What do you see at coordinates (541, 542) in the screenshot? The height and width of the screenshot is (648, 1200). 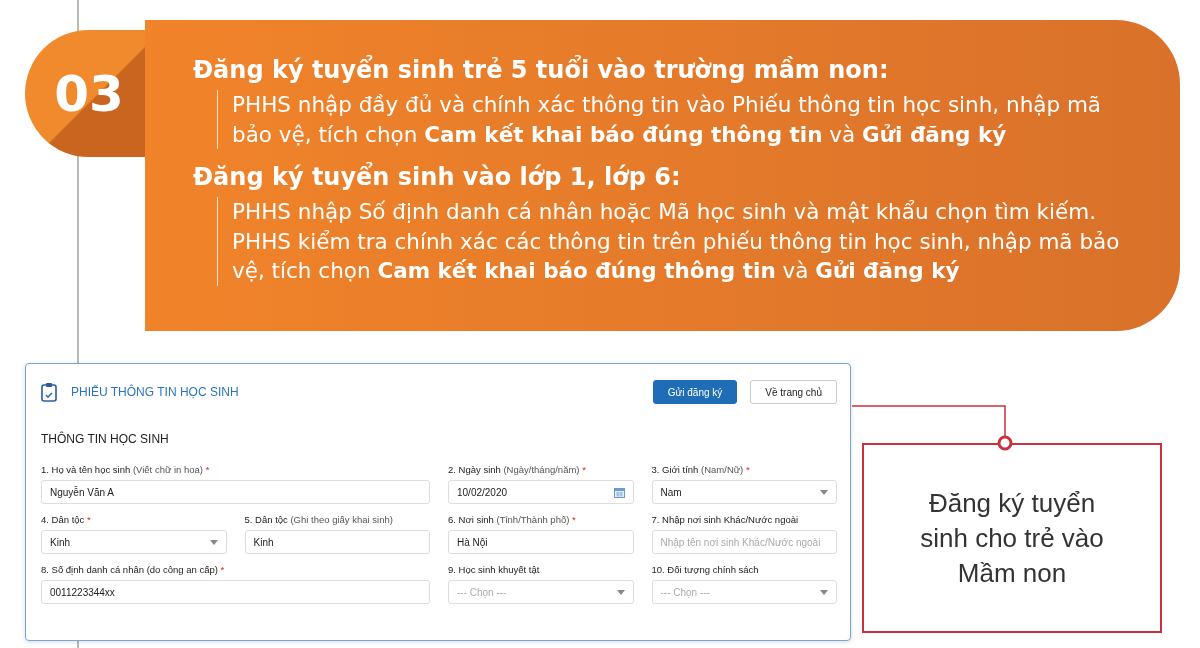 I see `input-field: Hà Nội` at bounding box center [541, 542].